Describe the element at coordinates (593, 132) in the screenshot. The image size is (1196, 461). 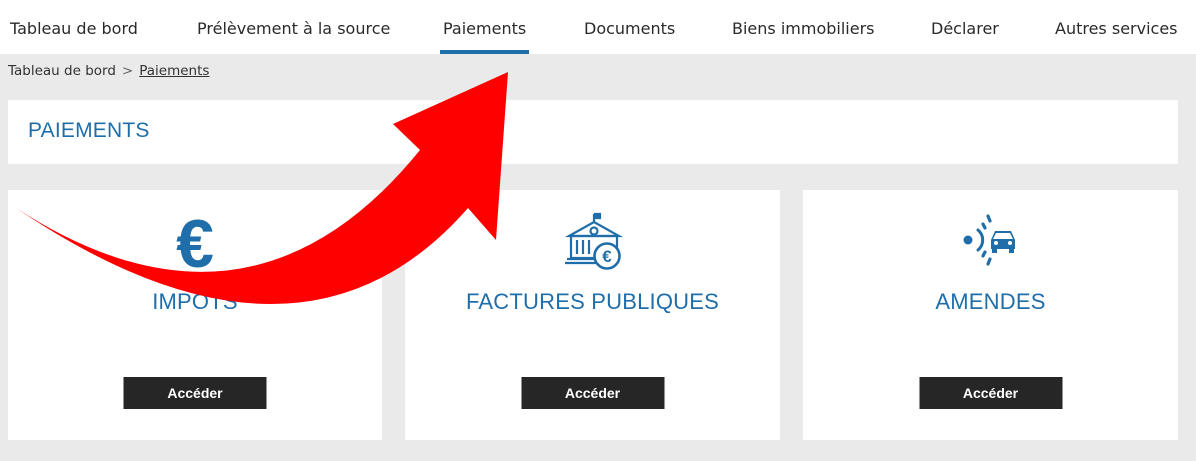
I see `title-panel: PAIEMENTS` at that location.